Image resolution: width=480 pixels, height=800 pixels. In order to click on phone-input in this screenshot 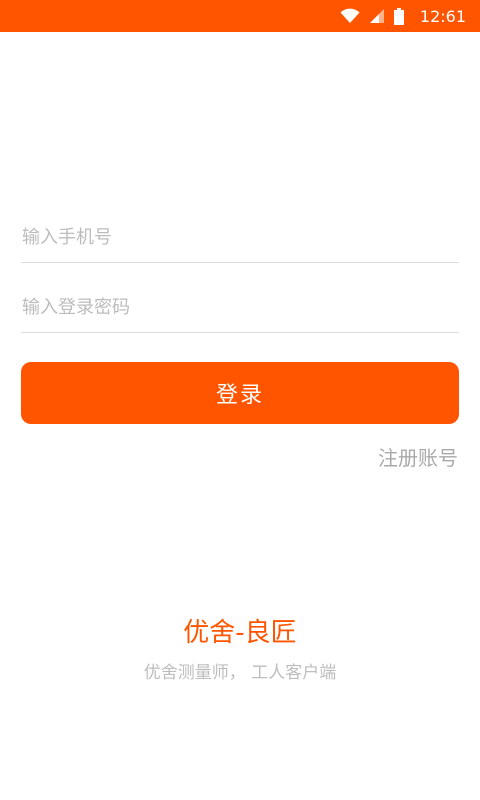, I will do `click(240, 237)`.